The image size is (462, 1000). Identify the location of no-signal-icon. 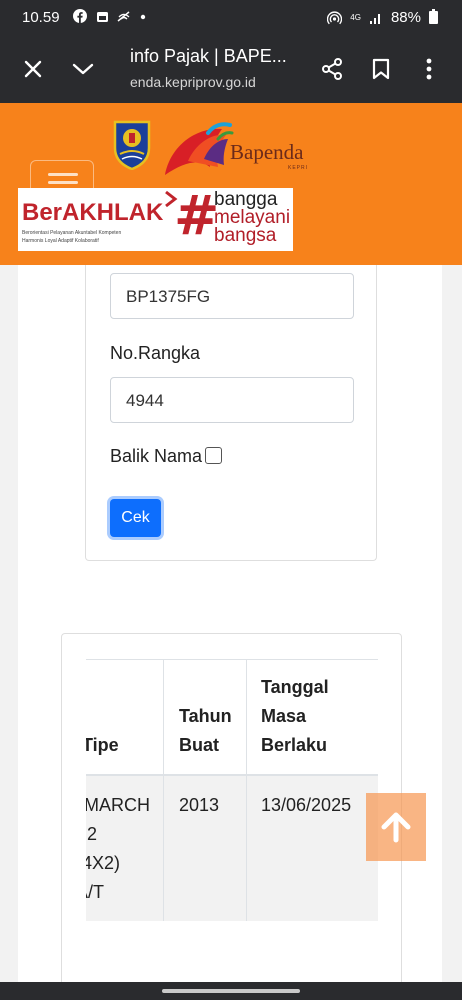
(123, 16).